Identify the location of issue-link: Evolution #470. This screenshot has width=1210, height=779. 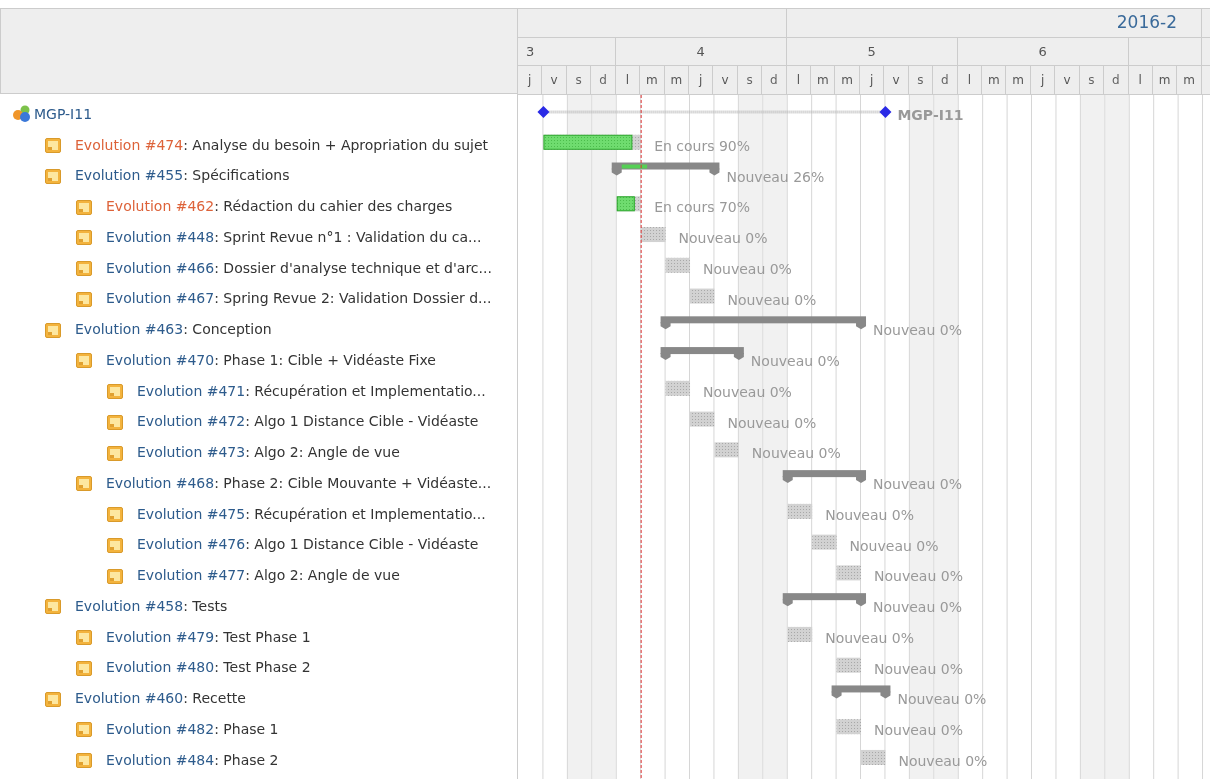
(160, 360).